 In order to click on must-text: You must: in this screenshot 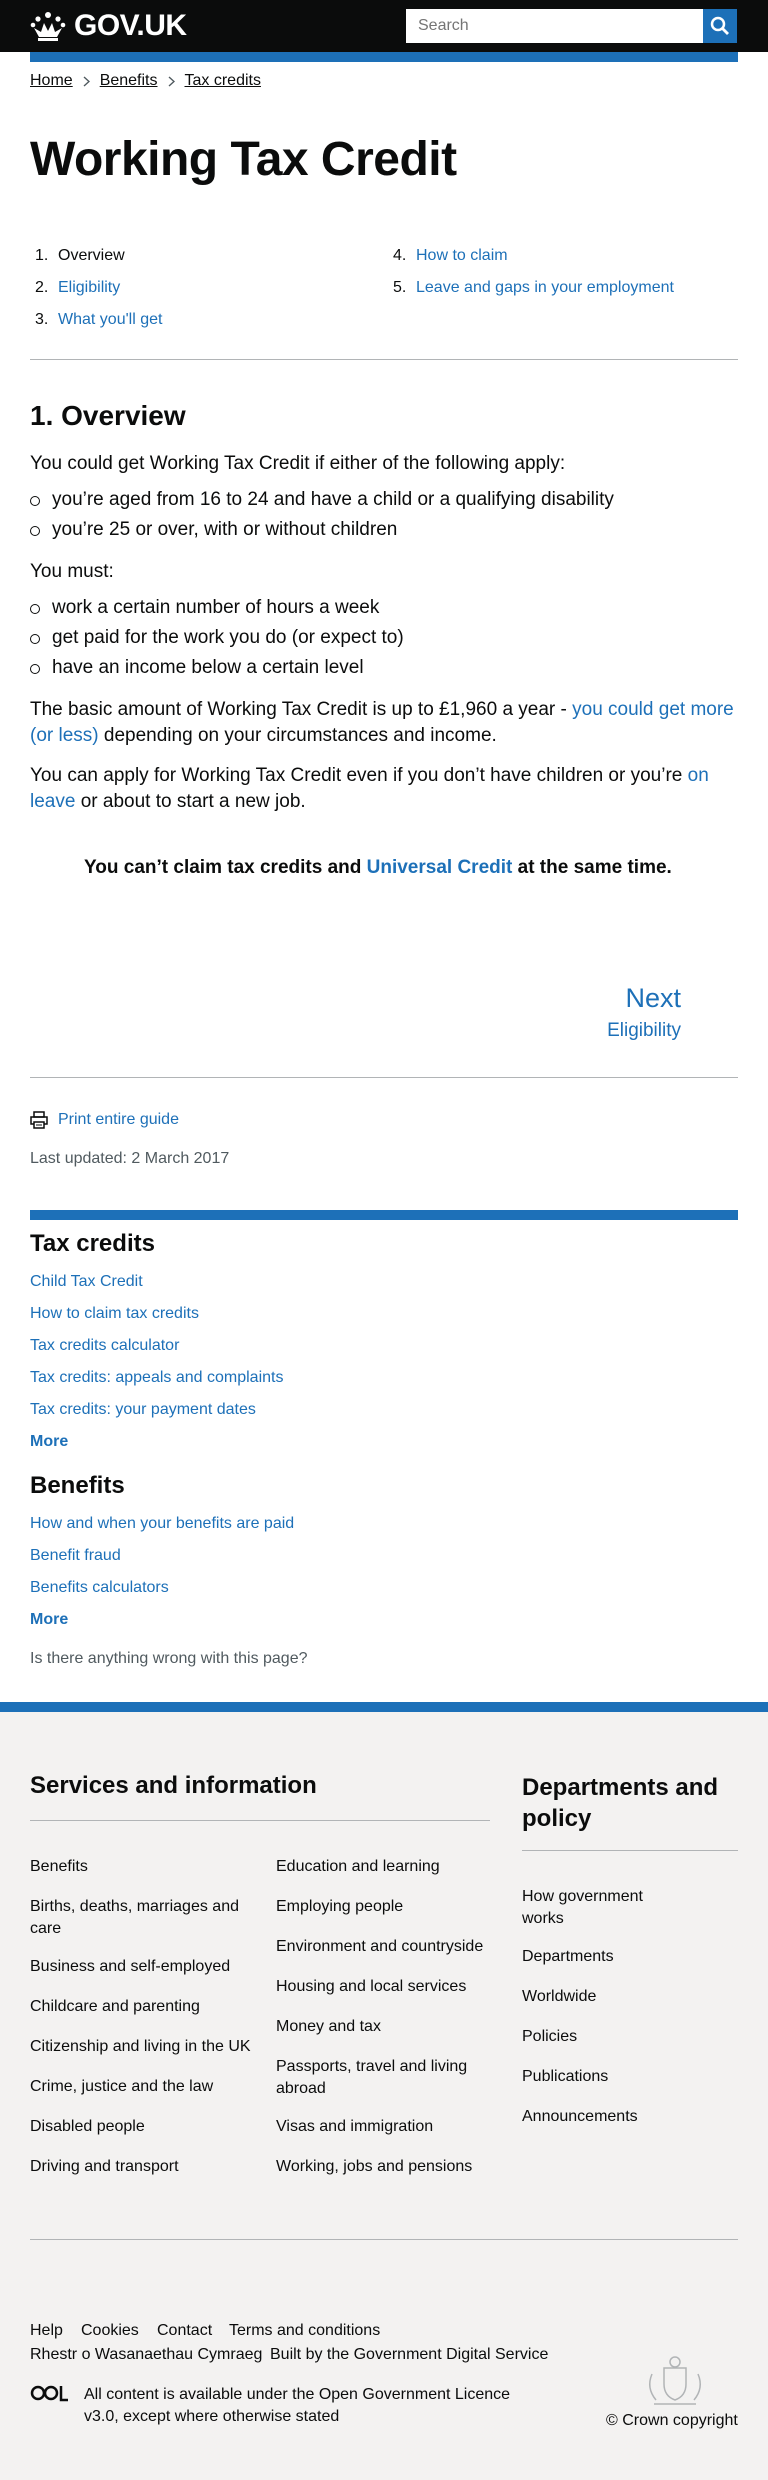, I will do `click(72, 571)`.